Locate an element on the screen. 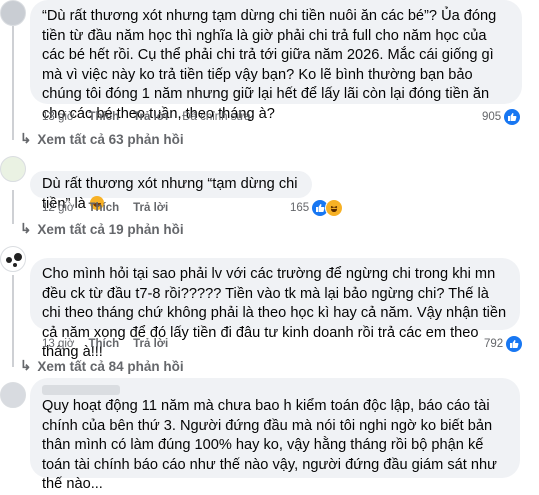 This screenshot has width=539, height=495. view-replies-link: ↳ Xem tất cả 84 phản hồi is located at coordinates (102, 366).